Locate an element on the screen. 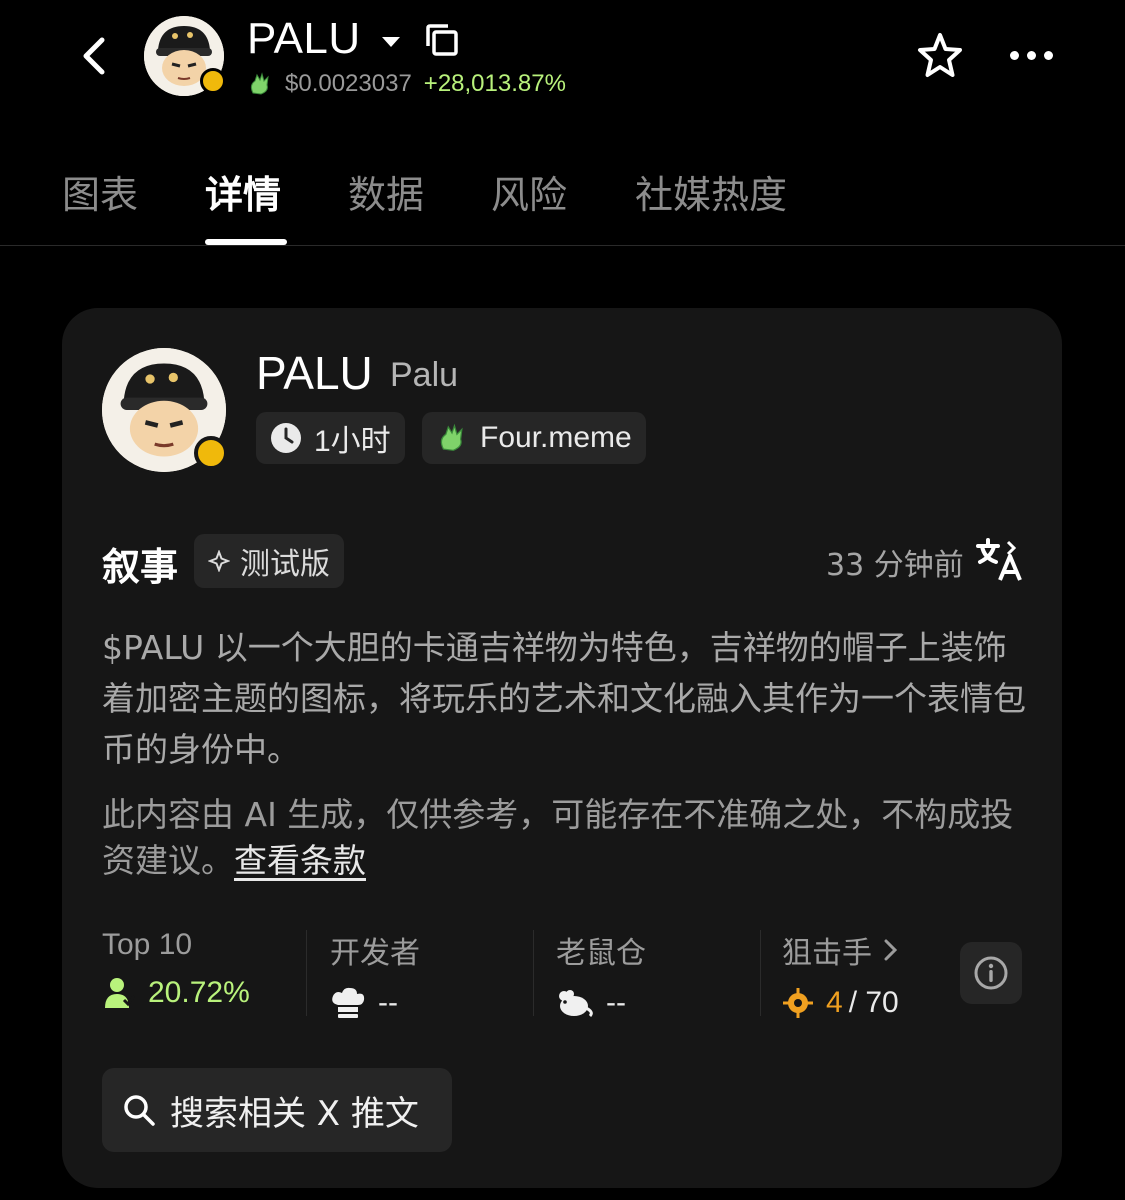 The height and width of the screenshot is (1200, 1125). price-row: $0.0023037 +28,013.87% is located at coordinates (406, 84).